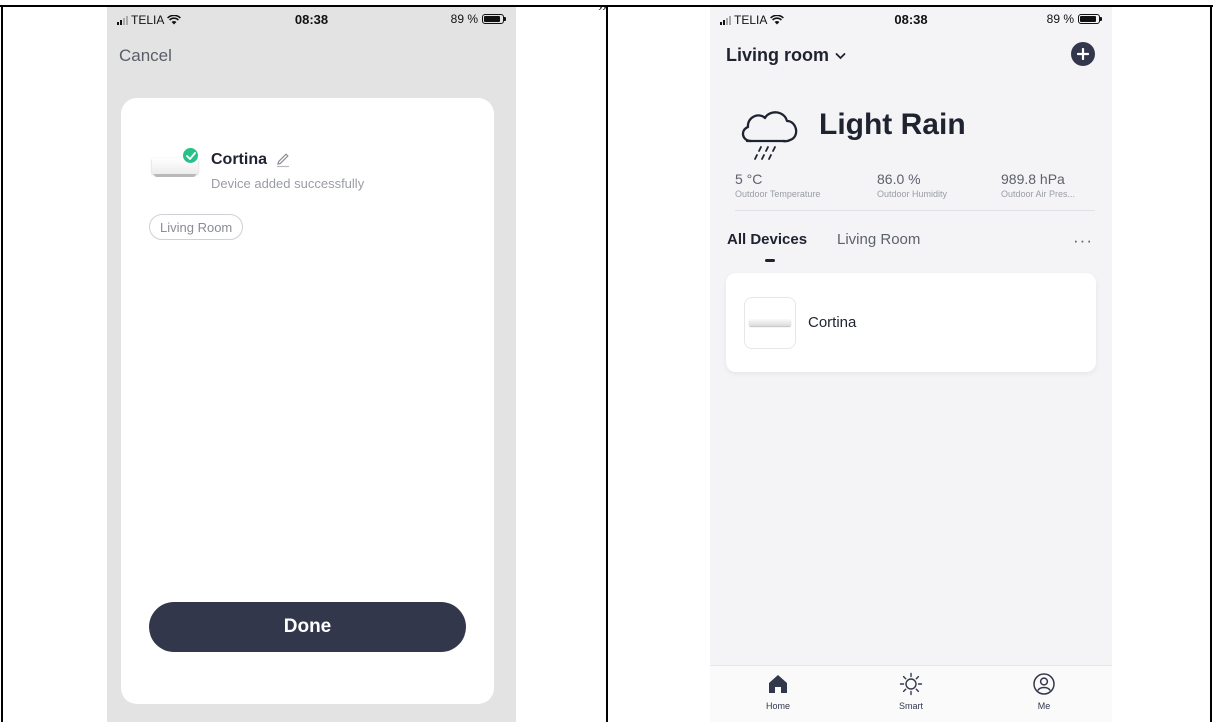  Describe the element at coordinates (840, 55) in the screenshot. I see `chevron-down-icon` at that location.